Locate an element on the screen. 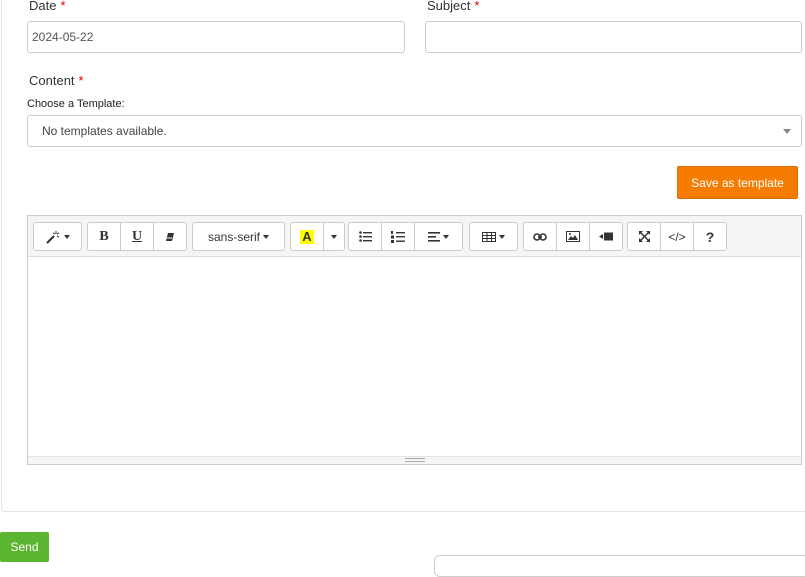 This screenshot has height=577, width=805. subject-input is located at coordinates (613, 37).